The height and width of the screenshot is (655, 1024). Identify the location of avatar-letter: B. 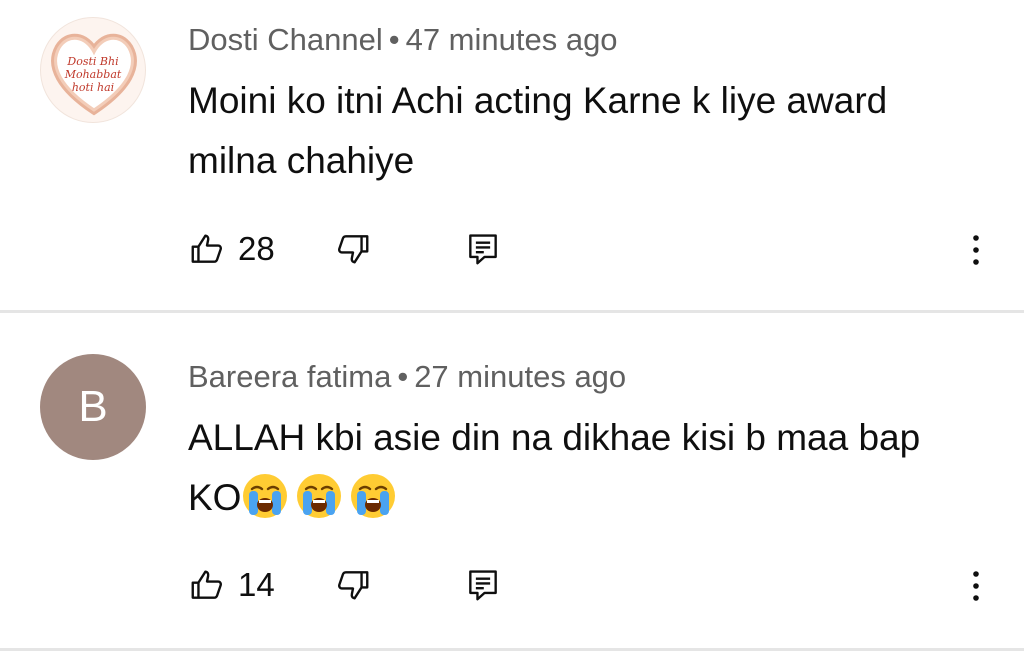
(93, 406).